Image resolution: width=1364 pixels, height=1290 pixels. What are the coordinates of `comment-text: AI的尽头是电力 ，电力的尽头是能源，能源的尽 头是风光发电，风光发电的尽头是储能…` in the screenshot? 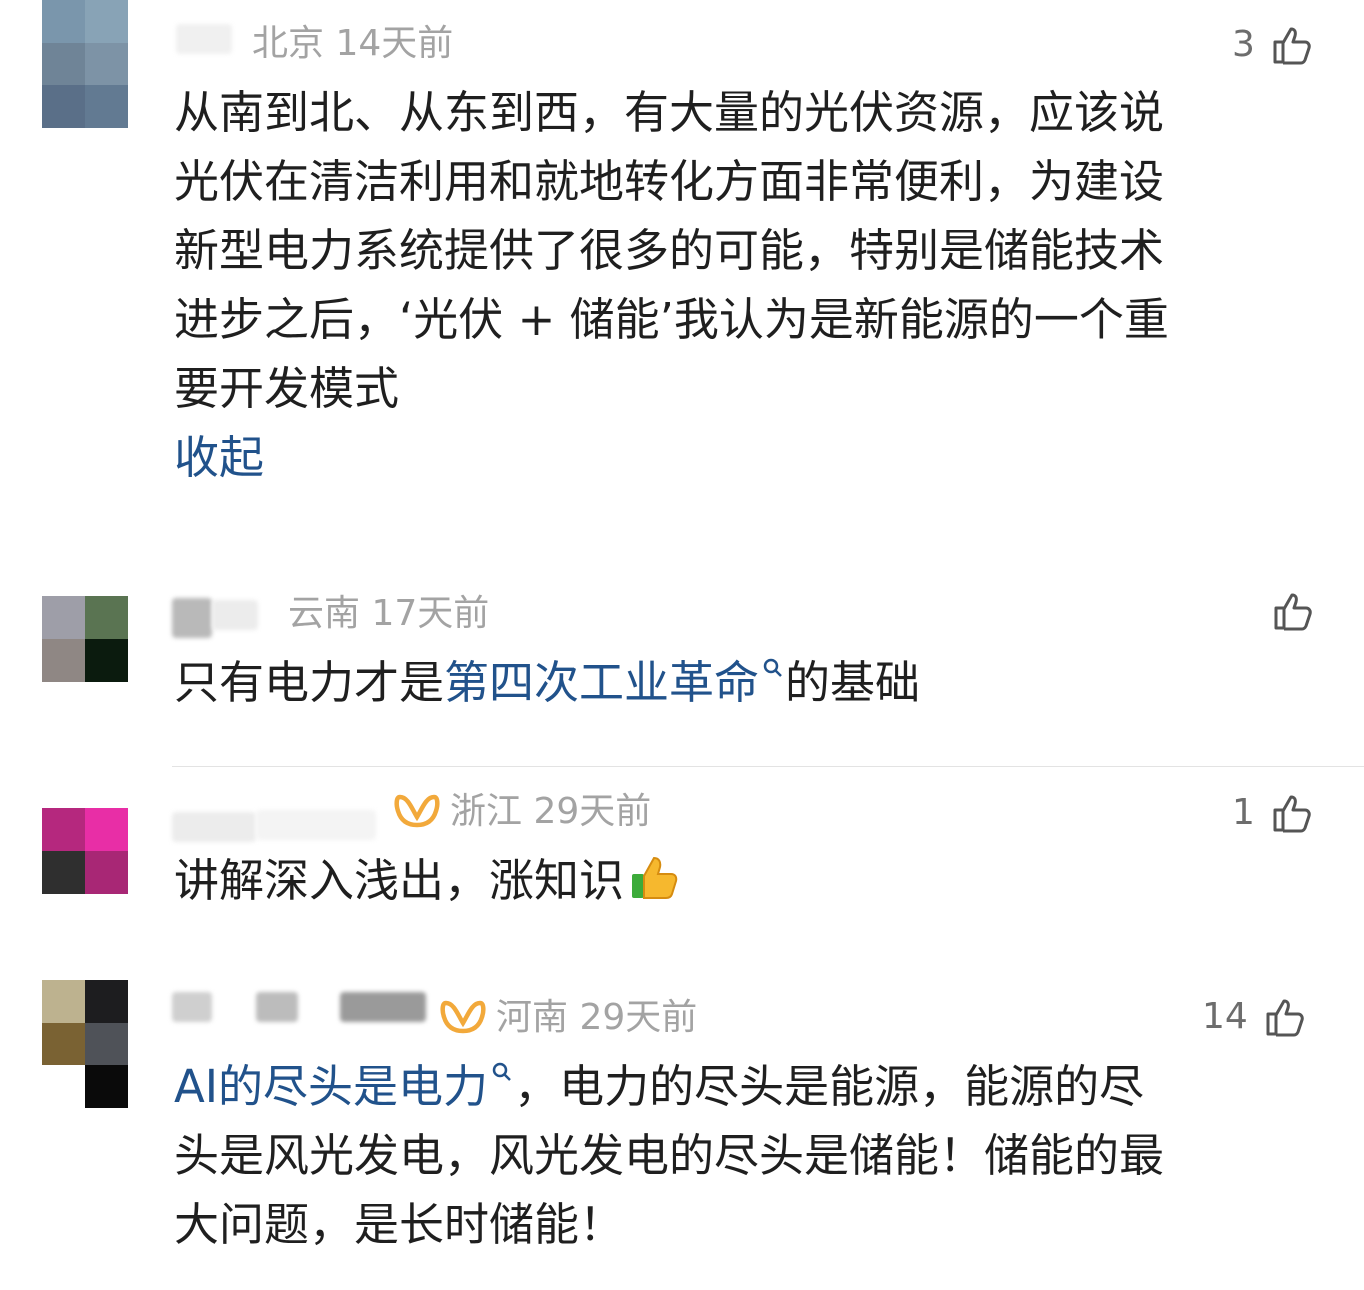 It's located at (669, 1155).